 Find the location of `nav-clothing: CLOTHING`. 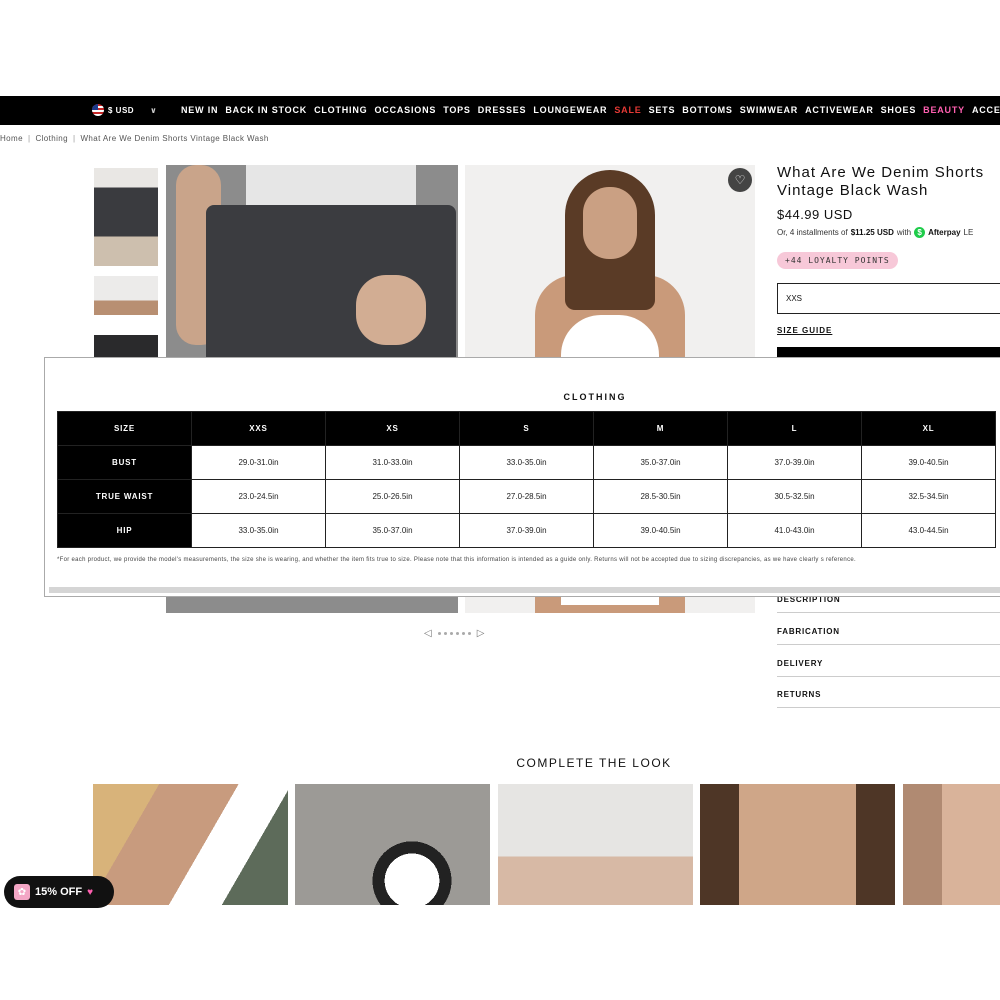

nav-clothing: CLOTHING is located at coordinates (340, 110).